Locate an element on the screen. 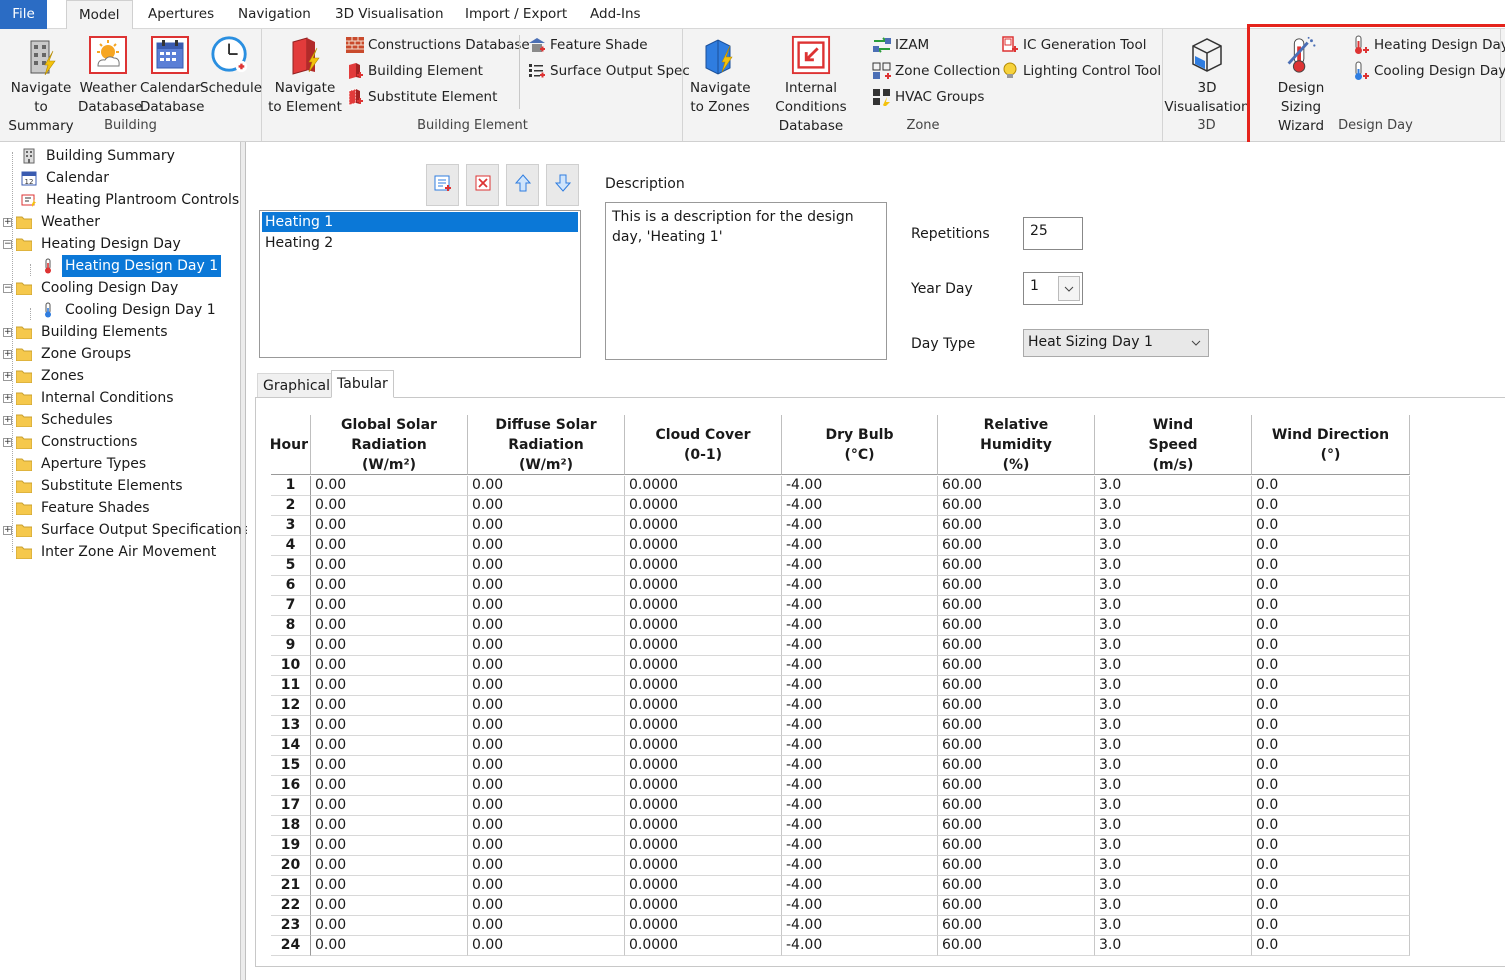  hvac-groups-button: HVAC Groups is located at coordinates (928, 97).